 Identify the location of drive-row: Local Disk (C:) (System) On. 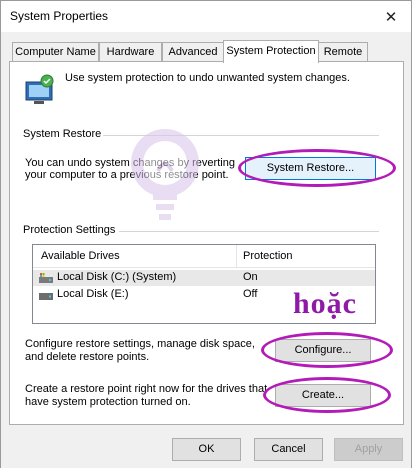
(204, 278).